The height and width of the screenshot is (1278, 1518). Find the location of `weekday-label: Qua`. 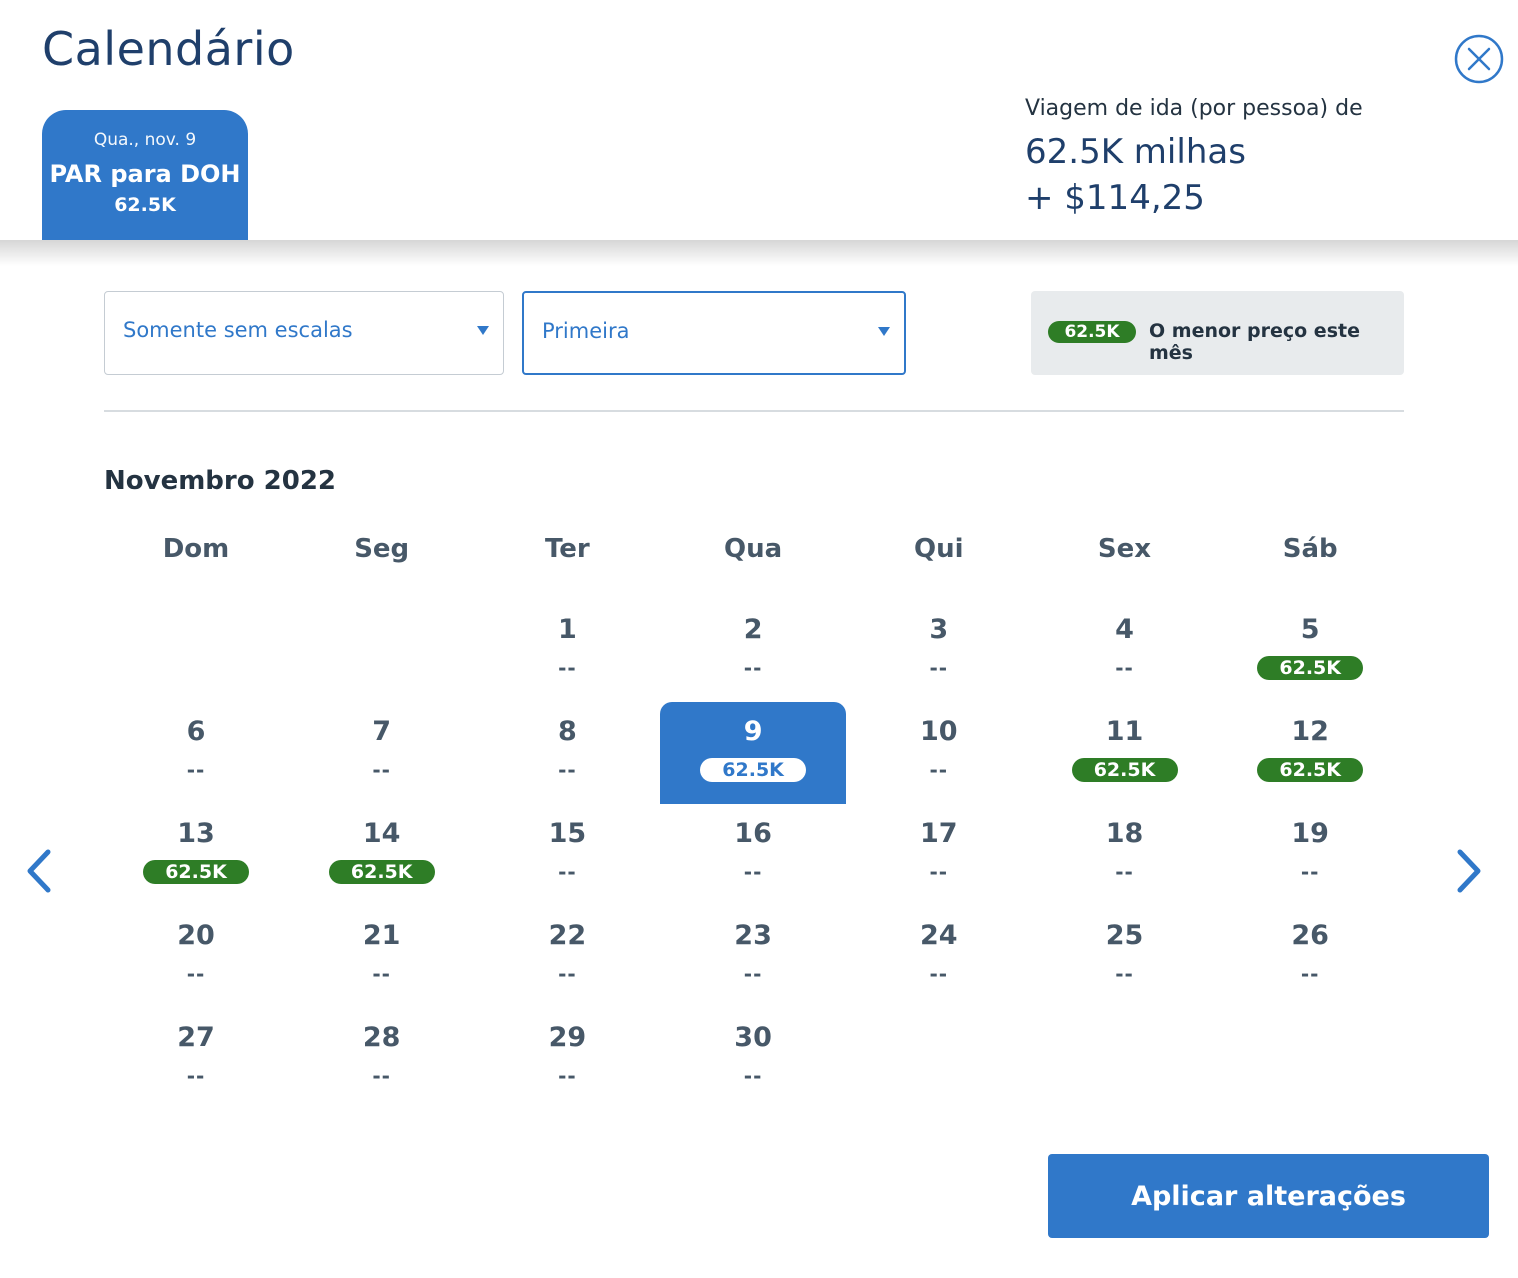

weekday-label: Qua is located at coordinates (753, 549).